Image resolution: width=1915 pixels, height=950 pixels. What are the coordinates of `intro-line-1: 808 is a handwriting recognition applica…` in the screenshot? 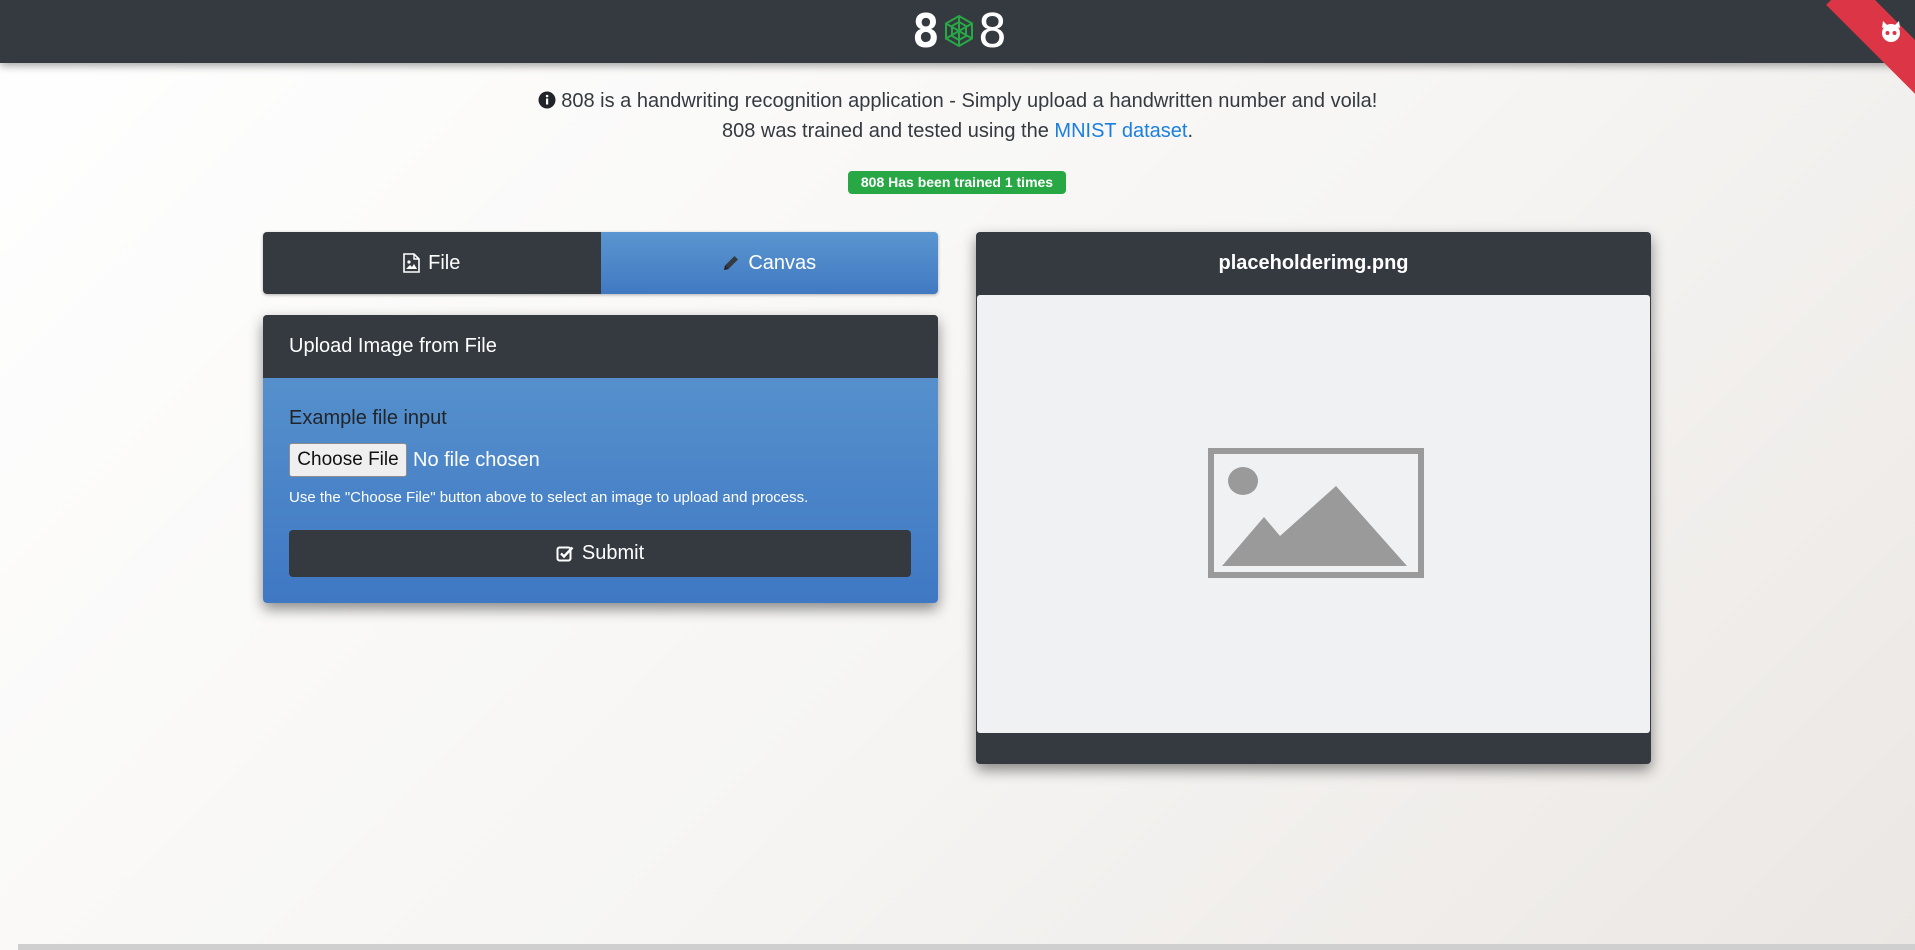 It's located at (957, 101).